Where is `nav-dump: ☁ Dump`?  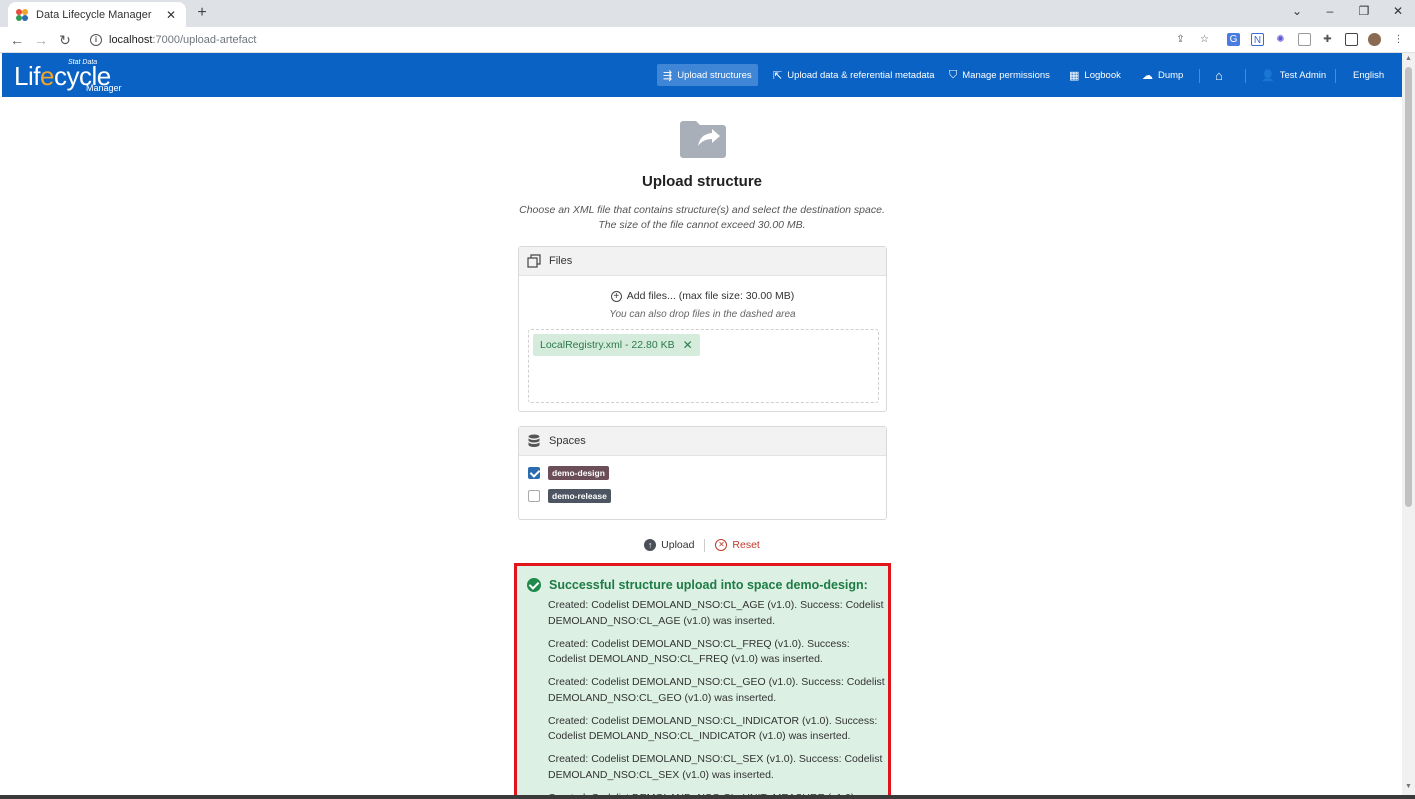
nav-dump: ☁ Dump is located at coordinates (1162, 75).